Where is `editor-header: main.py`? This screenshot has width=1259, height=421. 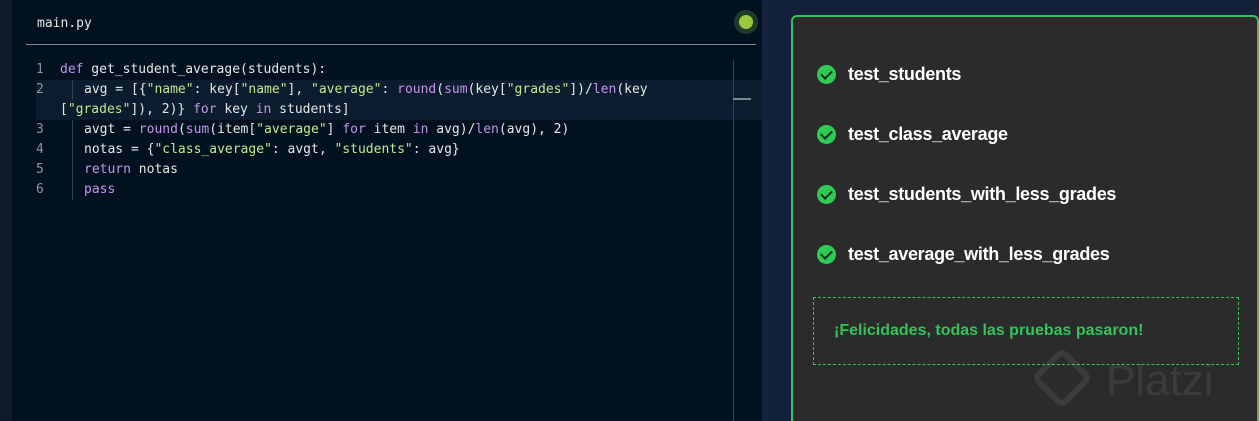 editor-header: main.py is located at coordinates (392, 22).